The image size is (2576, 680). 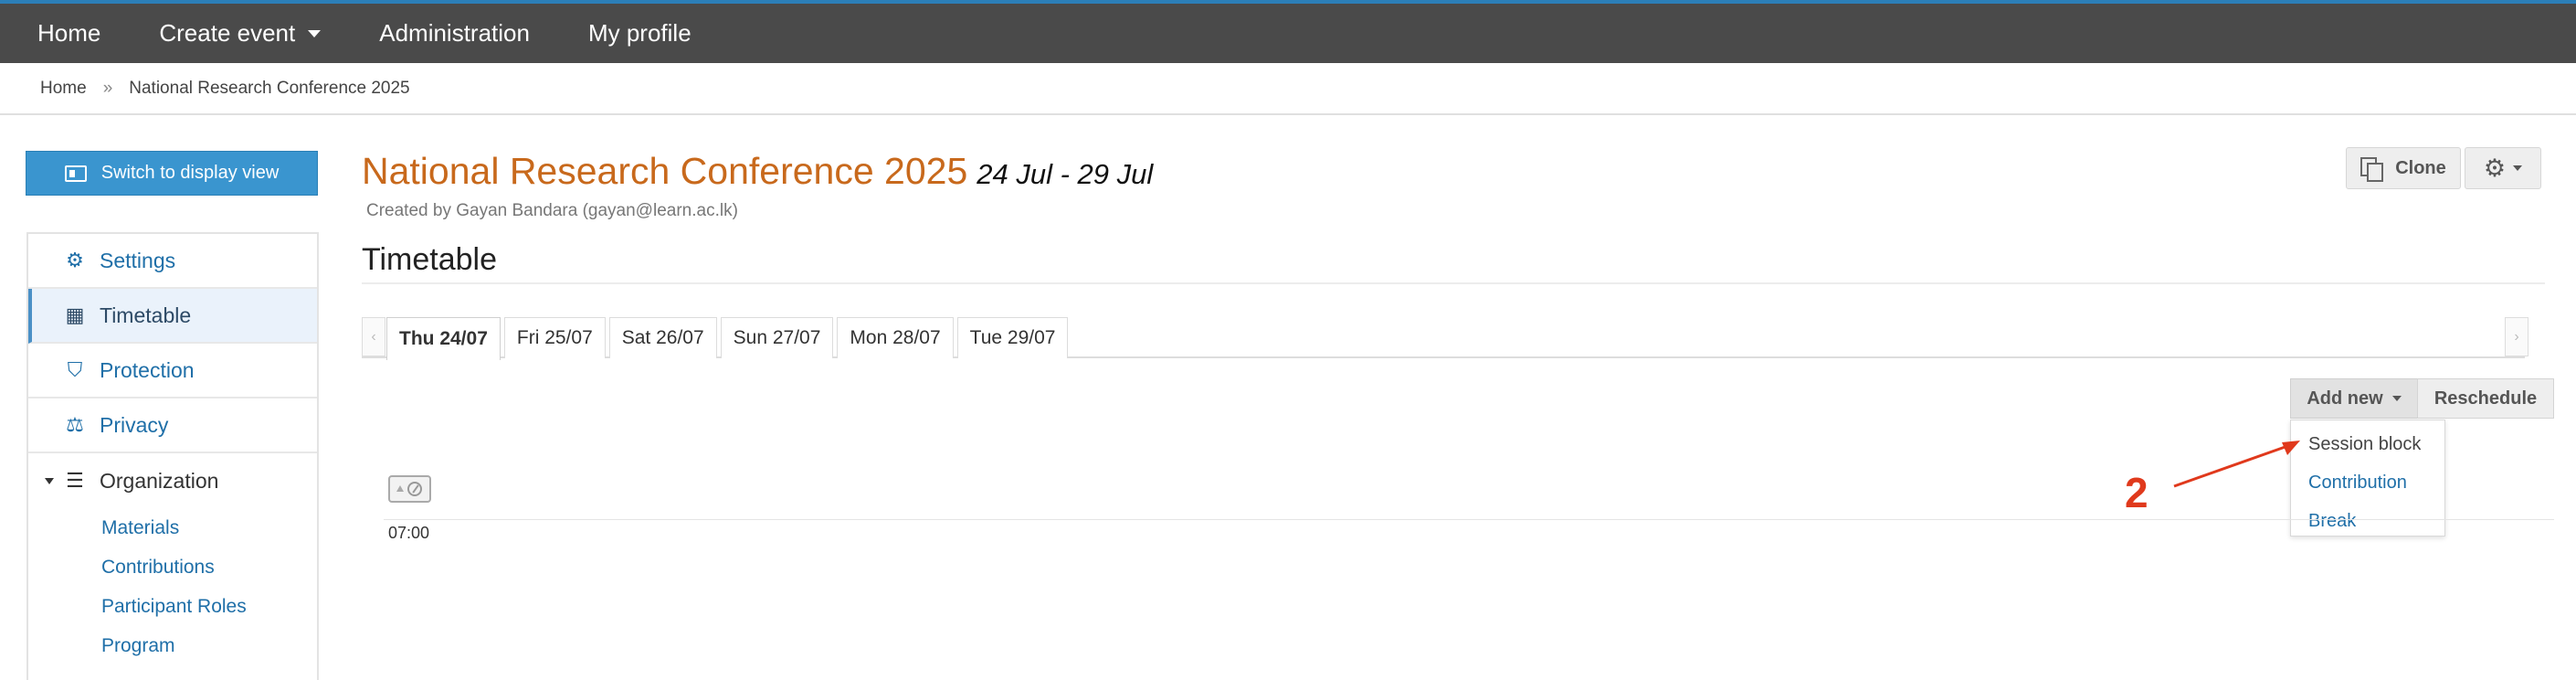 I want to click on tab-day-5: Mon 28/07, so click(x=895, y=337).